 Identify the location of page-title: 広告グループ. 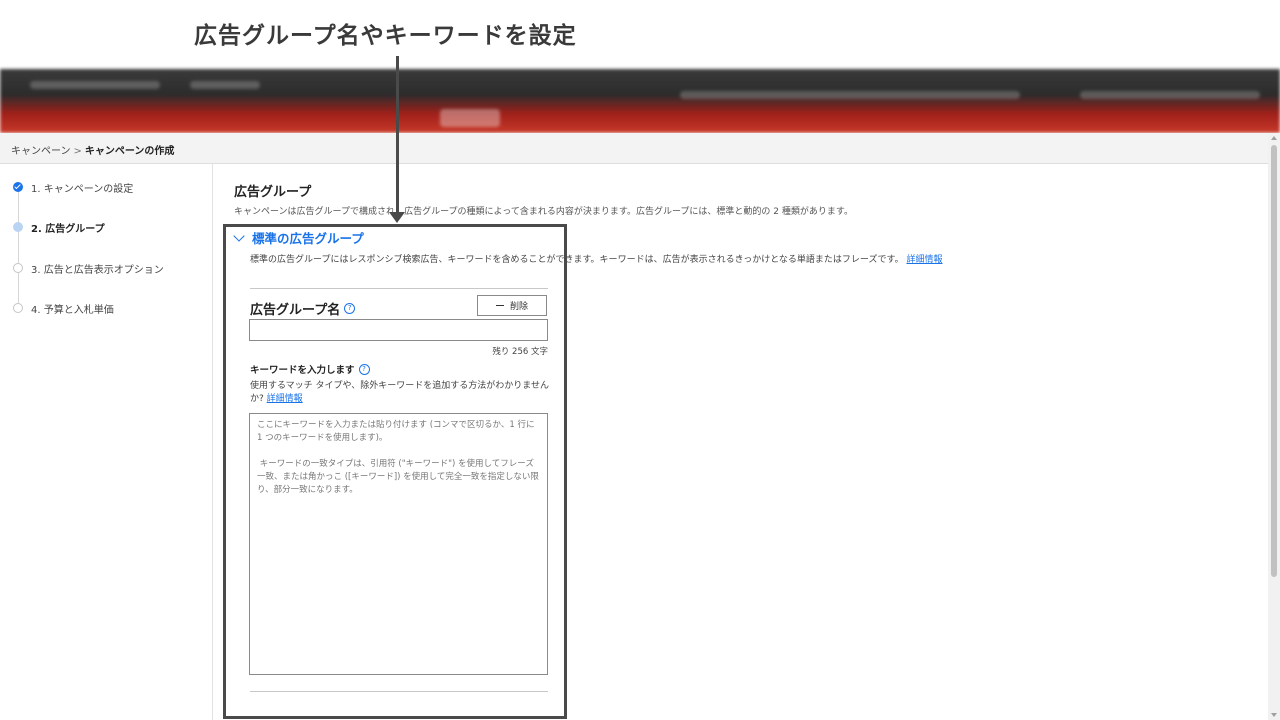
(273, 192).